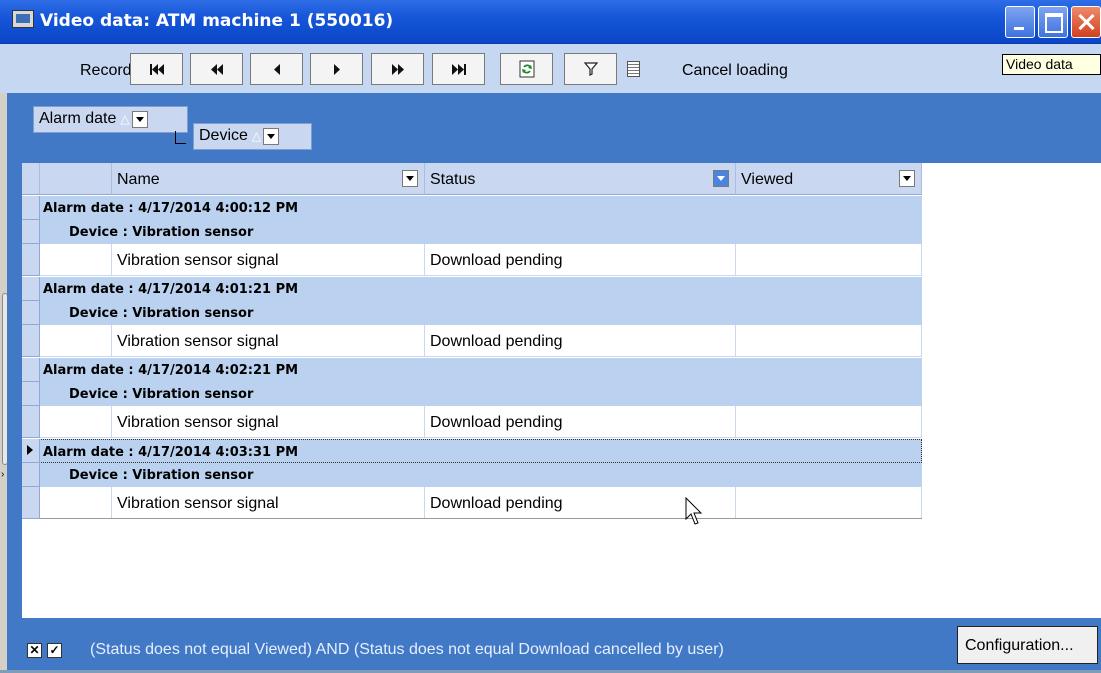 The height and width of the screenshot is (673, 1101). I want to click on minimize-button, so click(1020, 22).